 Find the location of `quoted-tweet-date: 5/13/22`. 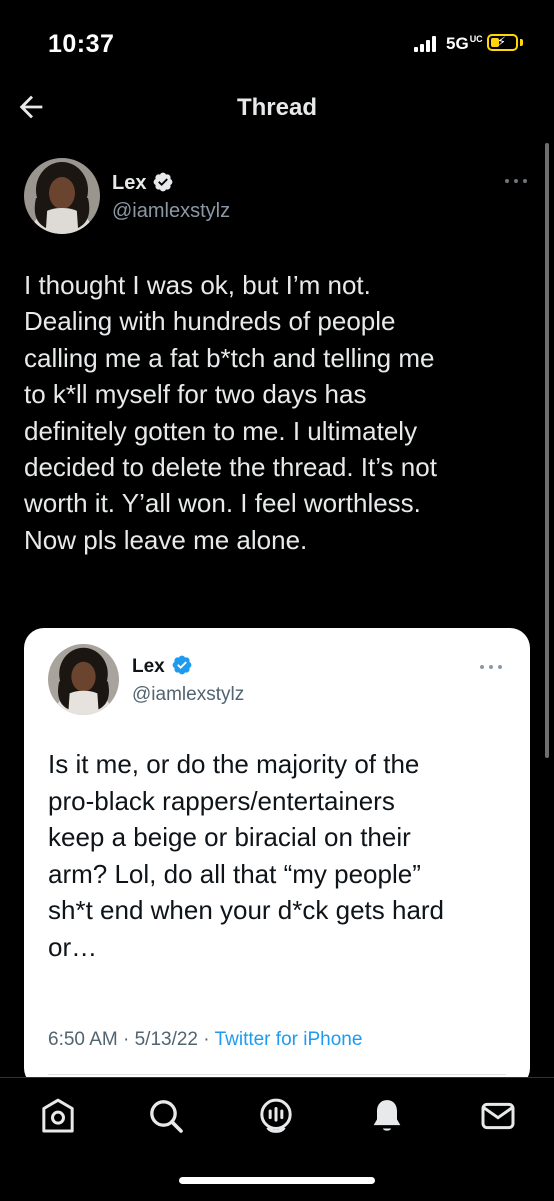

quoted-tweet-date: 5/13/22 is located at coordinates (166, 1039).